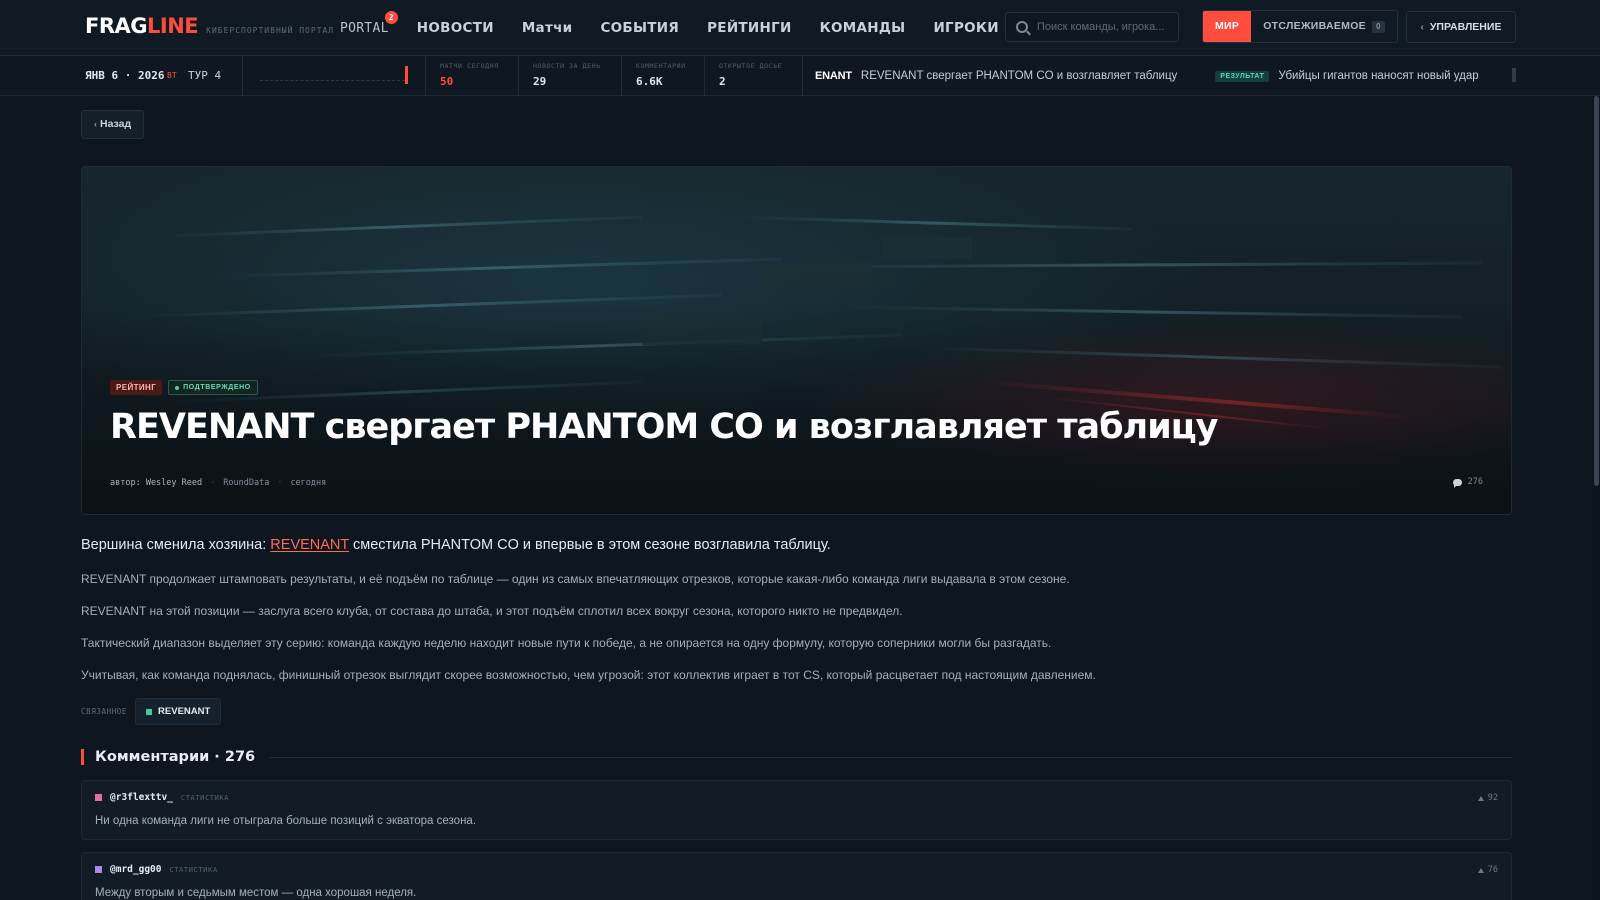  Describe the element at coordinates (406, 75) in the screenshot. I see `progress-marker` at that location.